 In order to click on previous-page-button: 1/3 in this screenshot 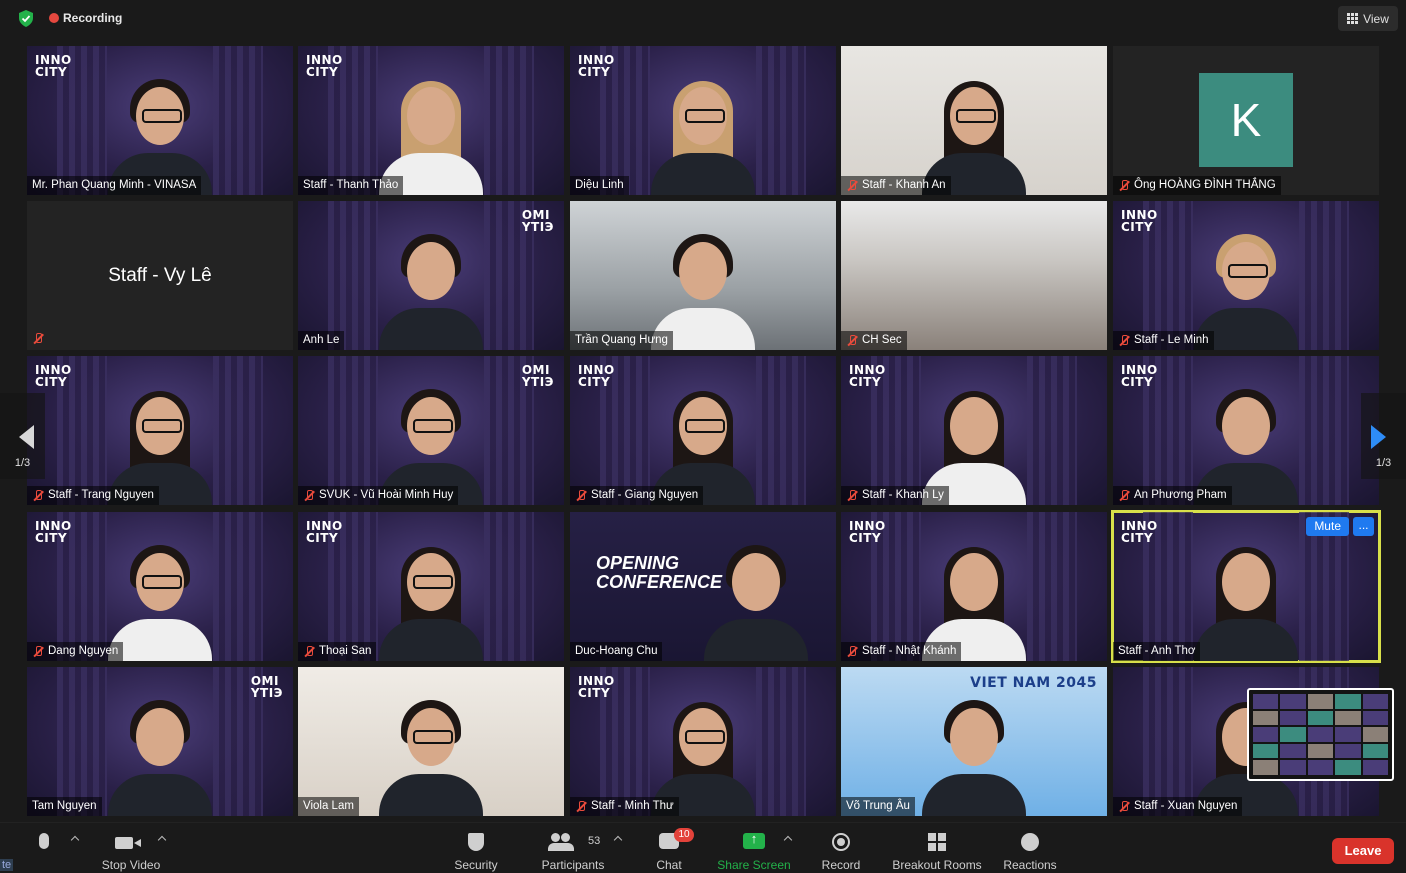, I will do `click(22, 436)`.